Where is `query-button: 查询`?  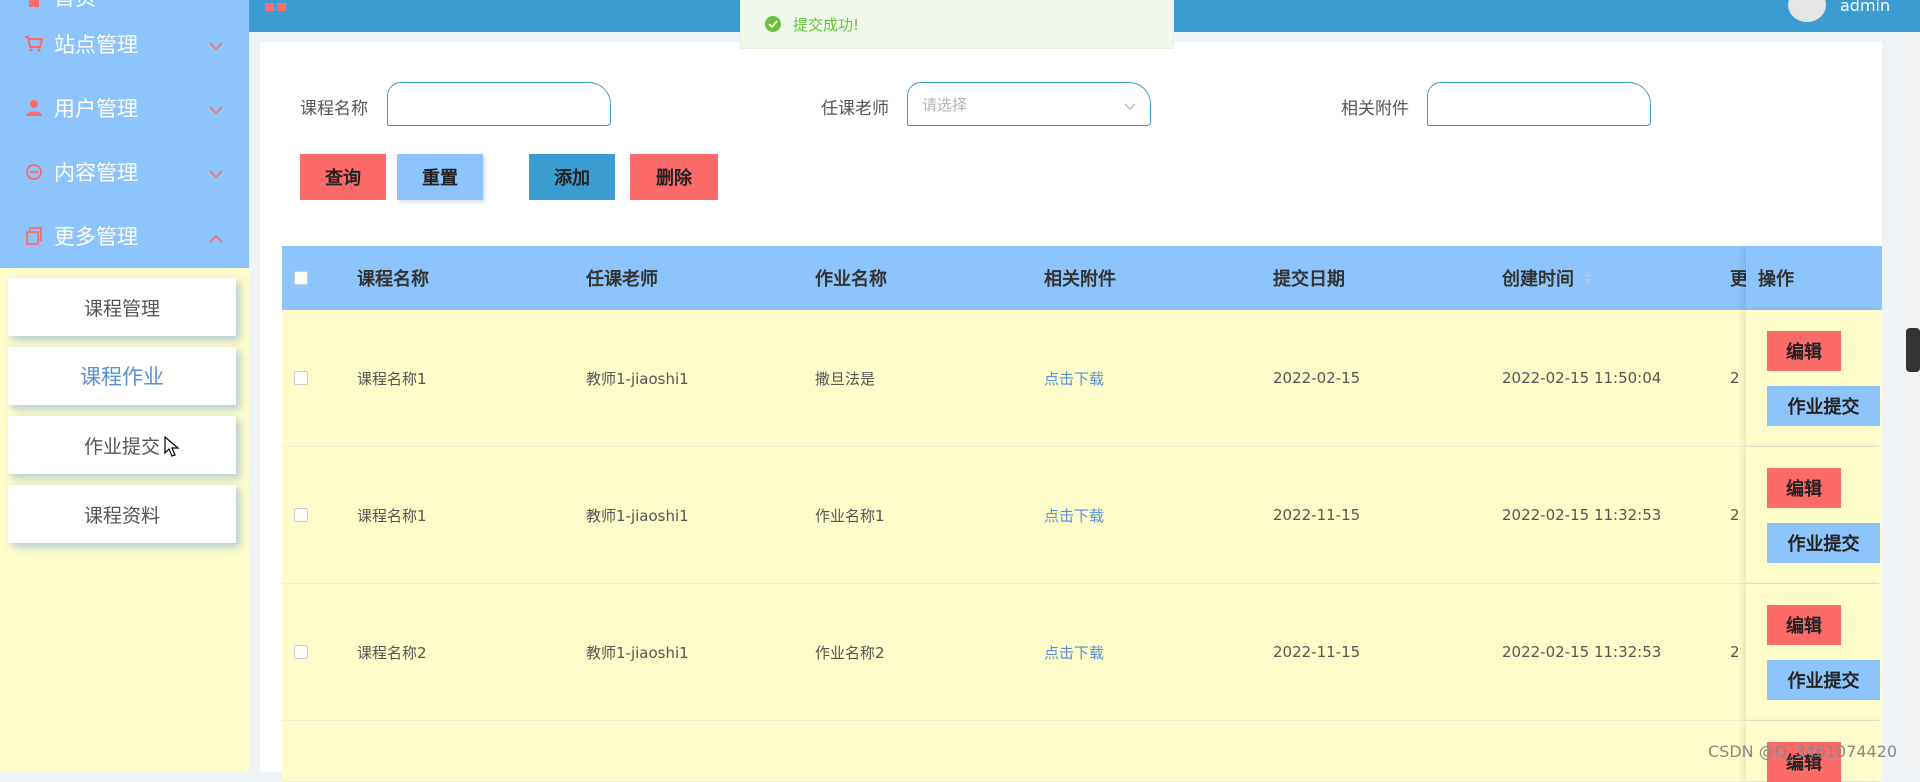
query-button: 查询 is located at coordinates (343, 177).